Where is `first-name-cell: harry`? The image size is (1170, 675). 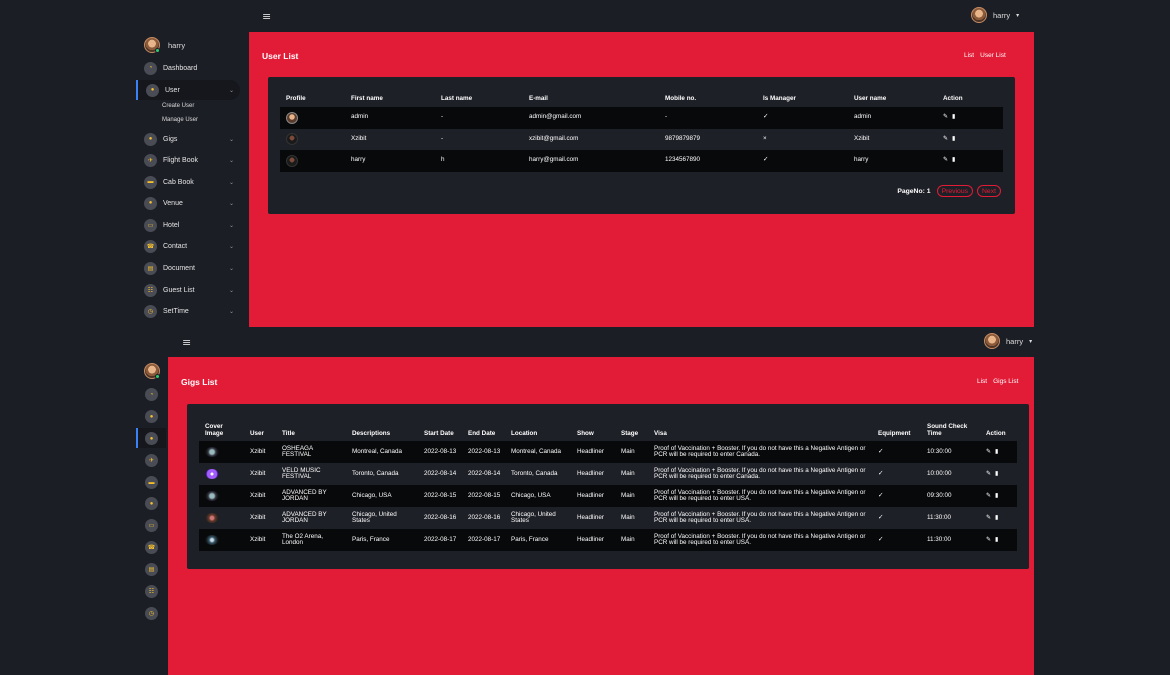 first-name-cell: harry is located at coordinates (358, 160).